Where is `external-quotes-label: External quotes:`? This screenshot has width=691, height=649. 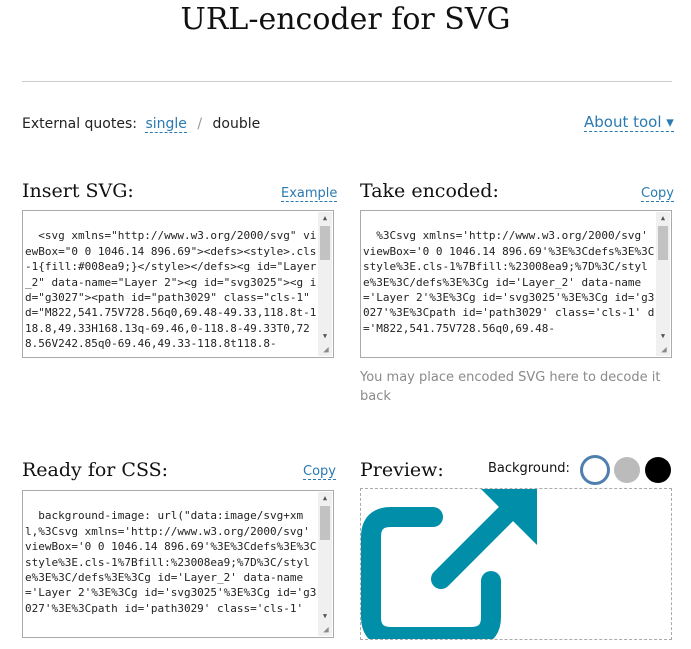 external-quotes-label: External quotes: is located at coordinates (79, 124).